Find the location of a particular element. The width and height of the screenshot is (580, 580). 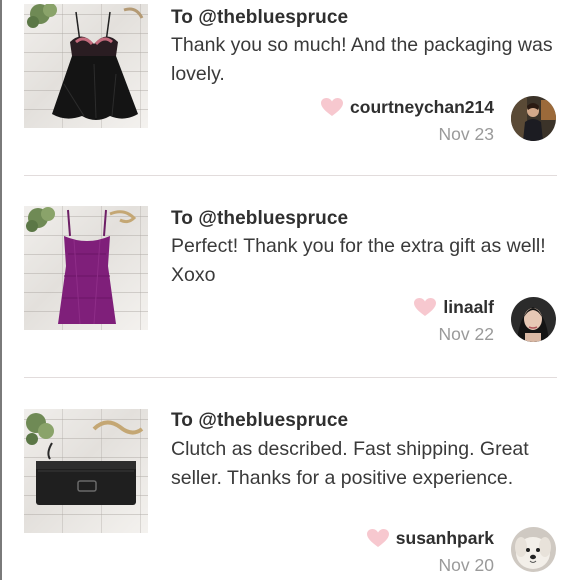

reviewer-username: linaalf is located at coordinates (468, 307).